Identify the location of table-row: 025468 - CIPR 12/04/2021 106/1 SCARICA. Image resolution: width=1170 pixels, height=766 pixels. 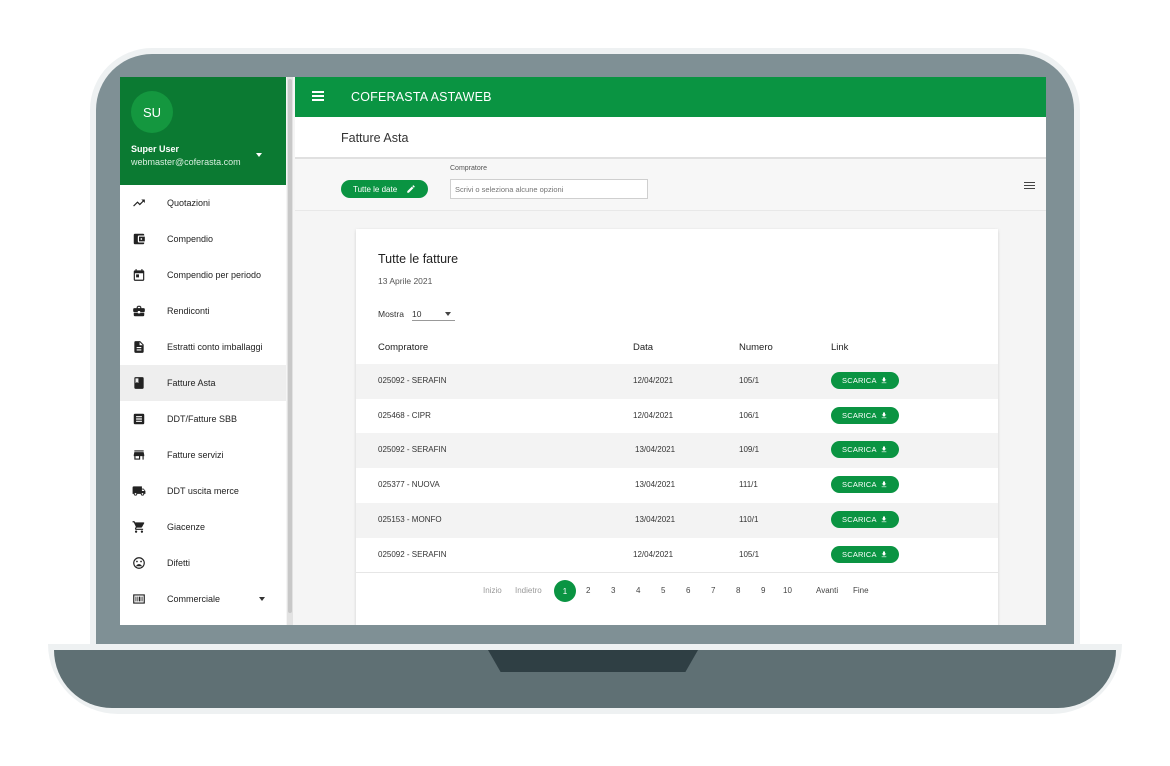
(677, 416).